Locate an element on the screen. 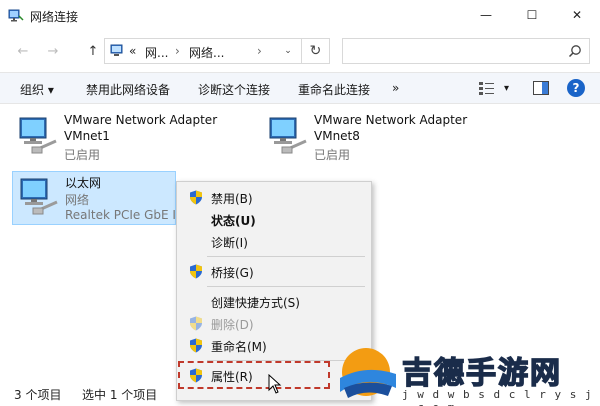  menu-item-label: 状态(U) is located at coordinates (233, 221).